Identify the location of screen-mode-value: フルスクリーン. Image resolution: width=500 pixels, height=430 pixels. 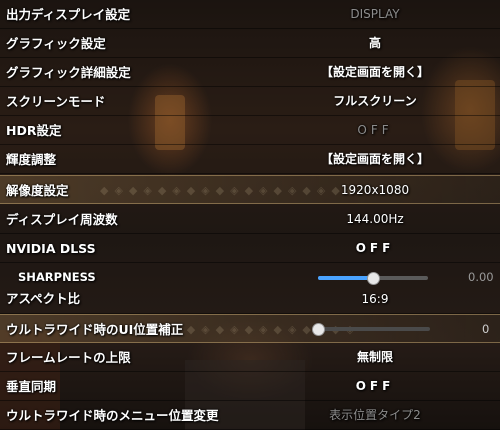
(375, 101).